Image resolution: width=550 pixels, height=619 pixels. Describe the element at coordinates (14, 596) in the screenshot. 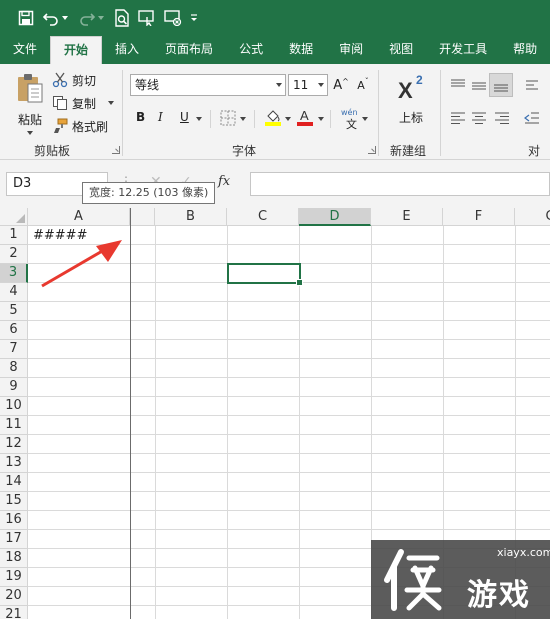

I see `row-header-20: 20` at that location.